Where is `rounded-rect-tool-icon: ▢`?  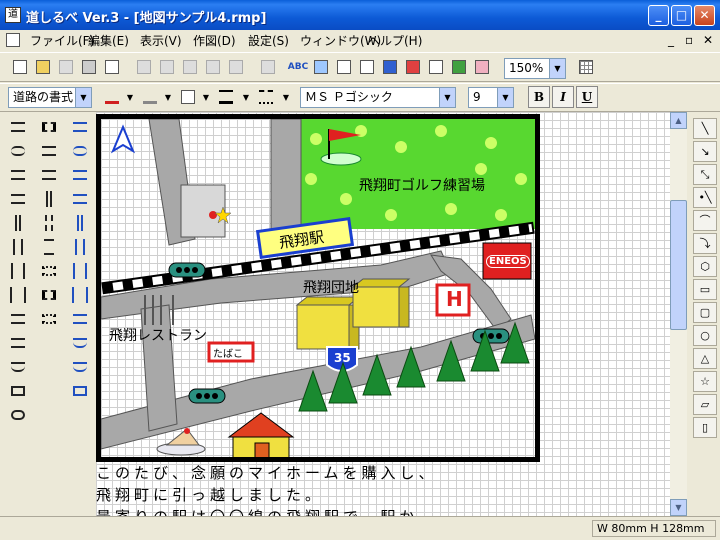 rounded-rect-tool-icon: ▢ is located at coordinates (705, 312).